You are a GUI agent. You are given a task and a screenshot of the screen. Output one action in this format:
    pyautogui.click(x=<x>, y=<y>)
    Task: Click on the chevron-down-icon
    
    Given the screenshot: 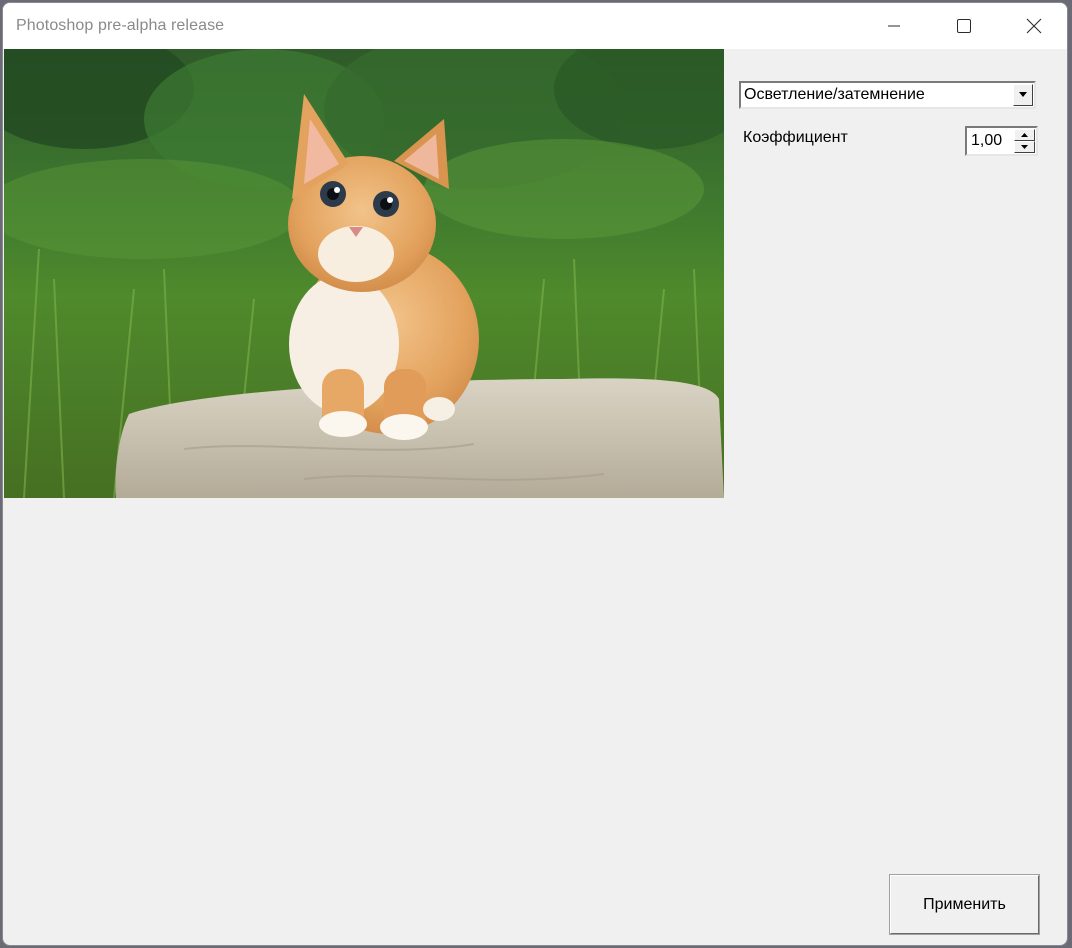 What is the action you would take?
    pyautogui.click(x=1023, y=94)
    